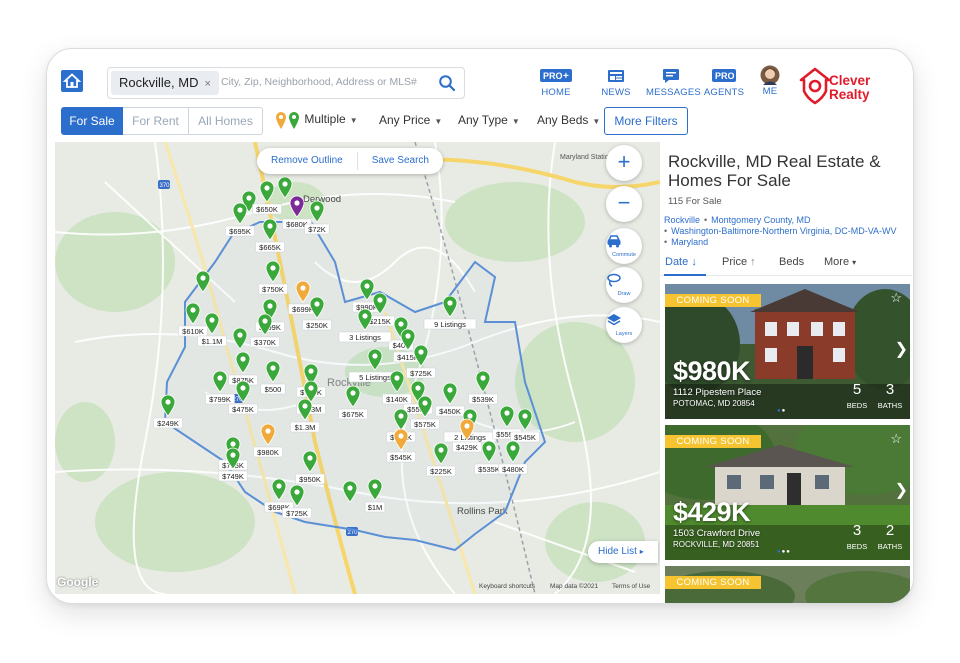  What do you see at coordinates (317, 229) in the screenshot?
I see `pin-price-label: $72K` at bounding box center [317, 229].